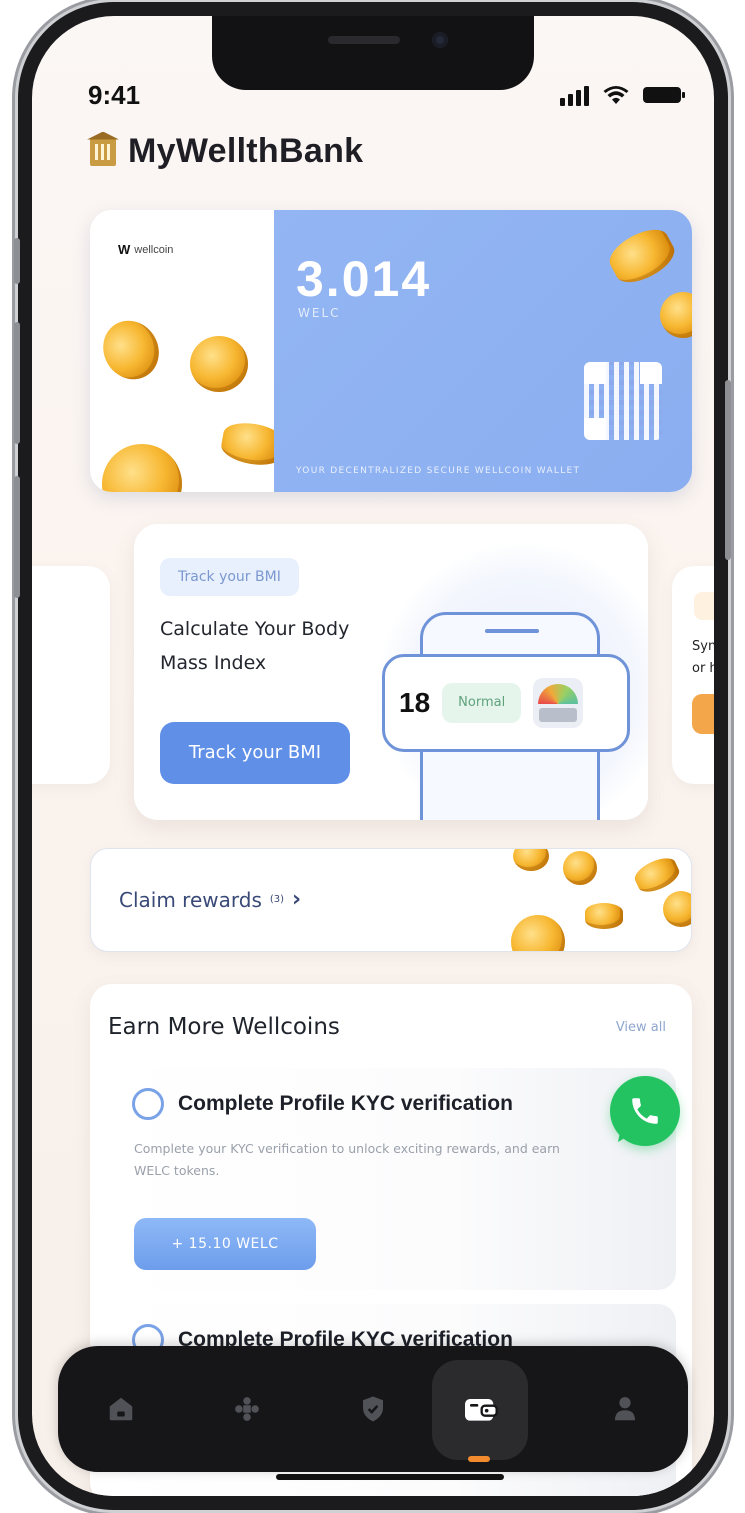  Describe the element at coordinates (728, 470) in the screenshot. I see `power-button` at that location.